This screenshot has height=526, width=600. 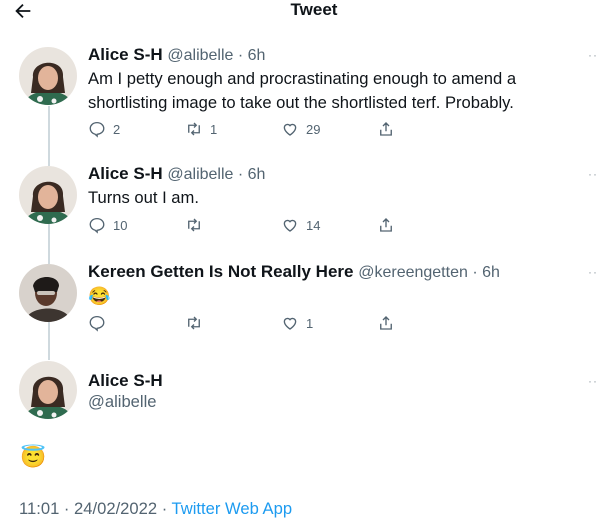 What do you see at coordinates (300, 129) in the screenshot?
I see `like-button: 29` at bounding box center [300, 129].